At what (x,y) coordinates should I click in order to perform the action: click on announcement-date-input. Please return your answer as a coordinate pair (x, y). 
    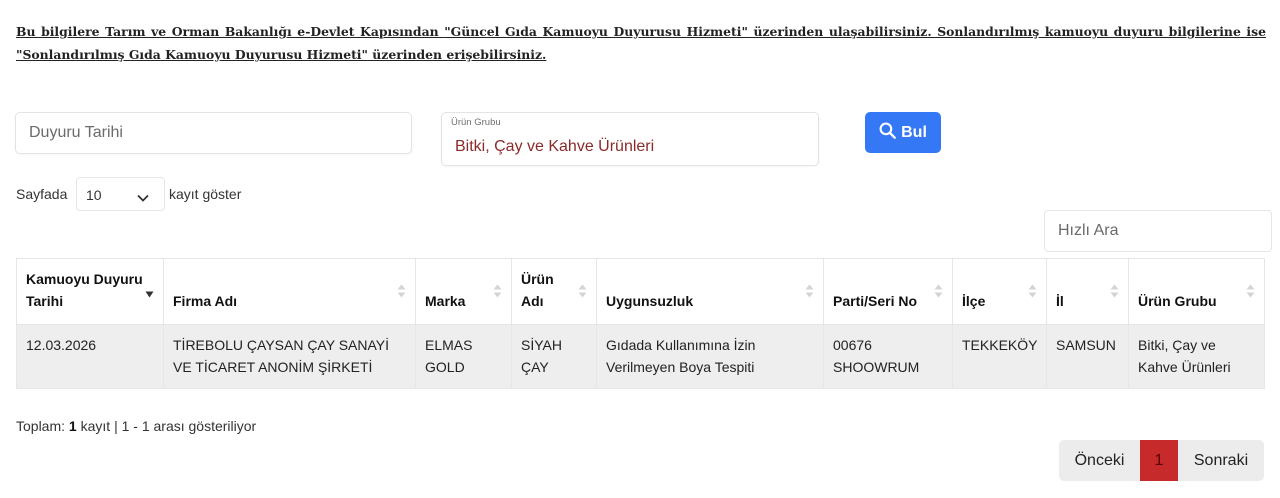
    Looking at the image, I should click on (213, 133).